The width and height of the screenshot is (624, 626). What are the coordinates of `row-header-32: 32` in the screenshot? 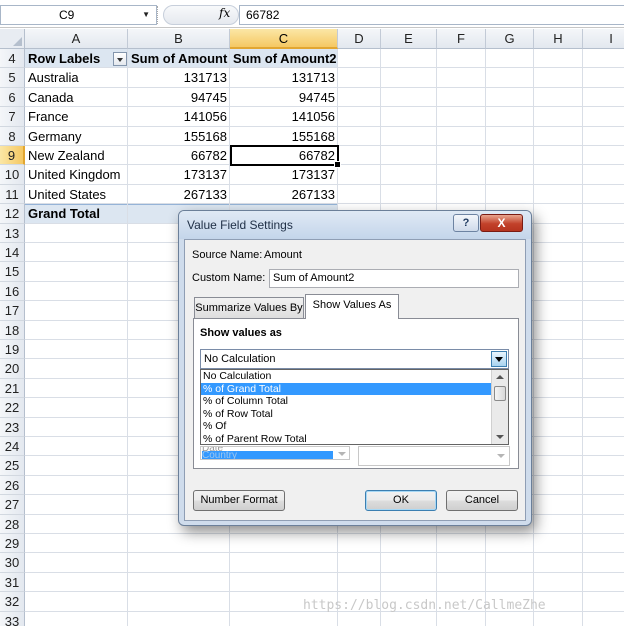 It's located at (12, 602).